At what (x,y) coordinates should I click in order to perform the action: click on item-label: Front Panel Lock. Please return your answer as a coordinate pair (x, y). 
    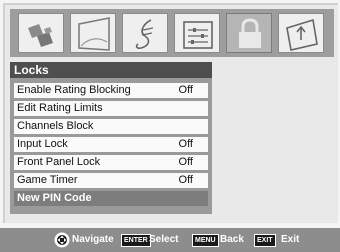
    Looking at the image, I should click on (59, 162).